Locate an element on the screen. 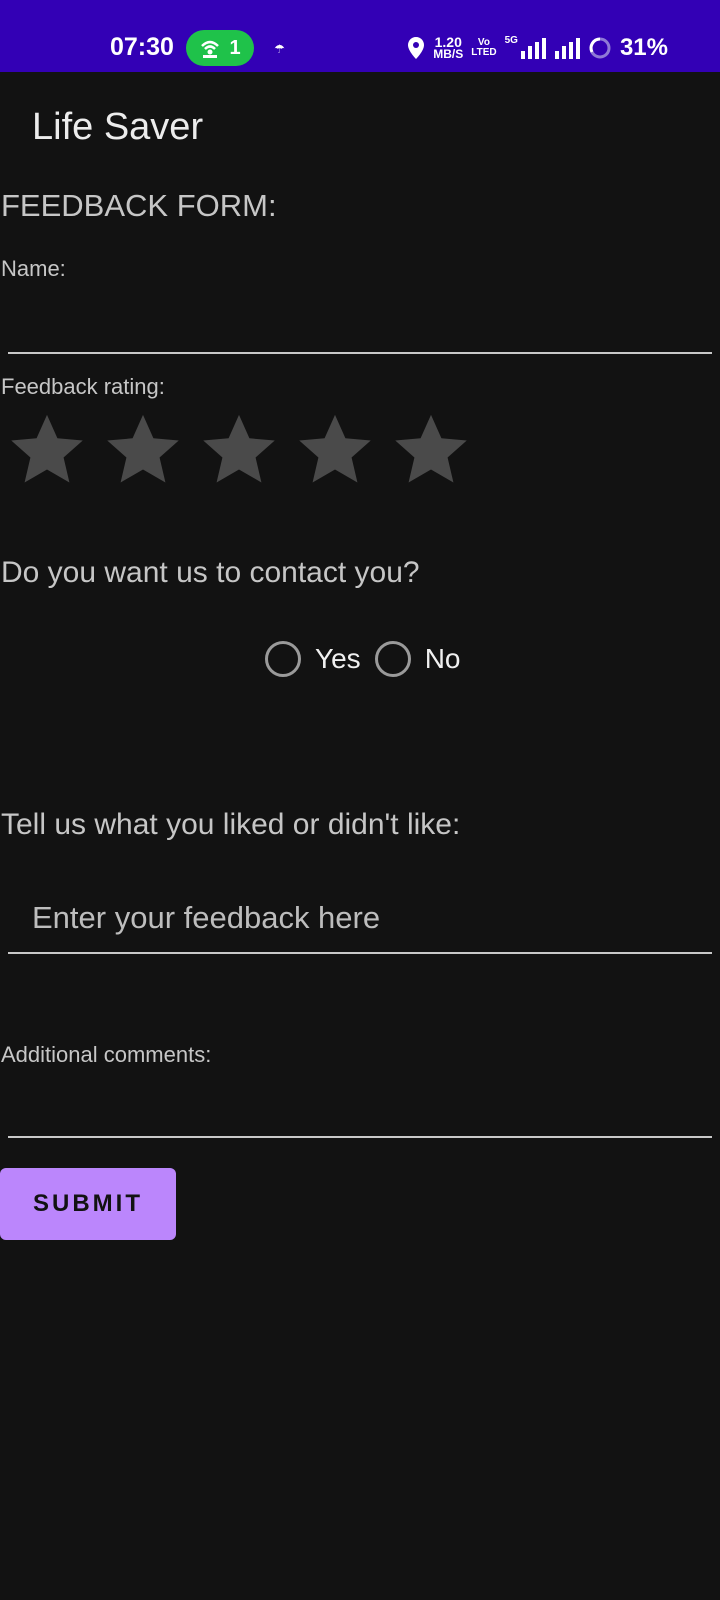 This screenshot has height=1600, width=720. rating-label: Feedback rating: is located at coordinates (83, 386).